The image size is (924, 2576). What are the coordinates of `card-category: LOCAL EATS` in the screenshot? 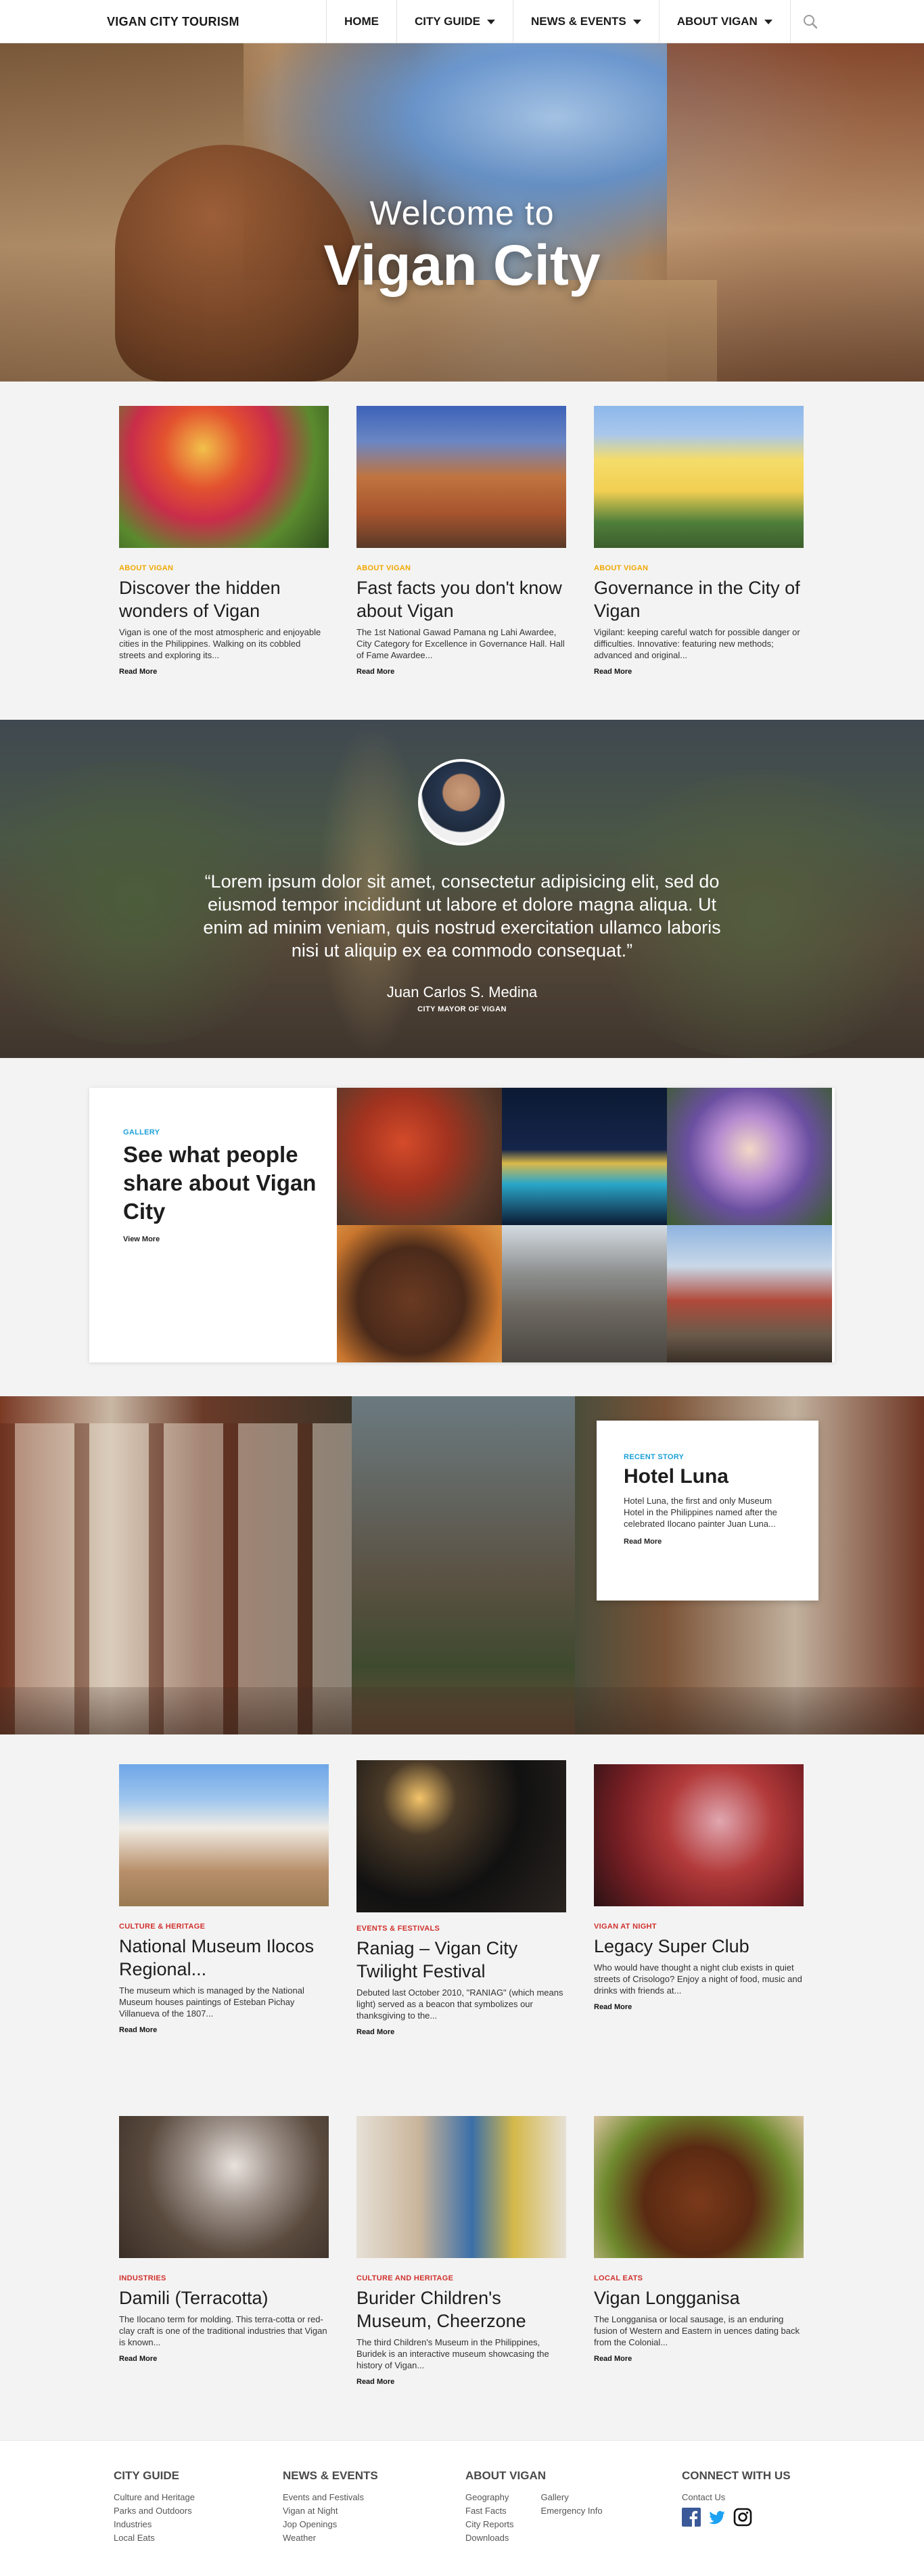 It's located at (618, 2278).